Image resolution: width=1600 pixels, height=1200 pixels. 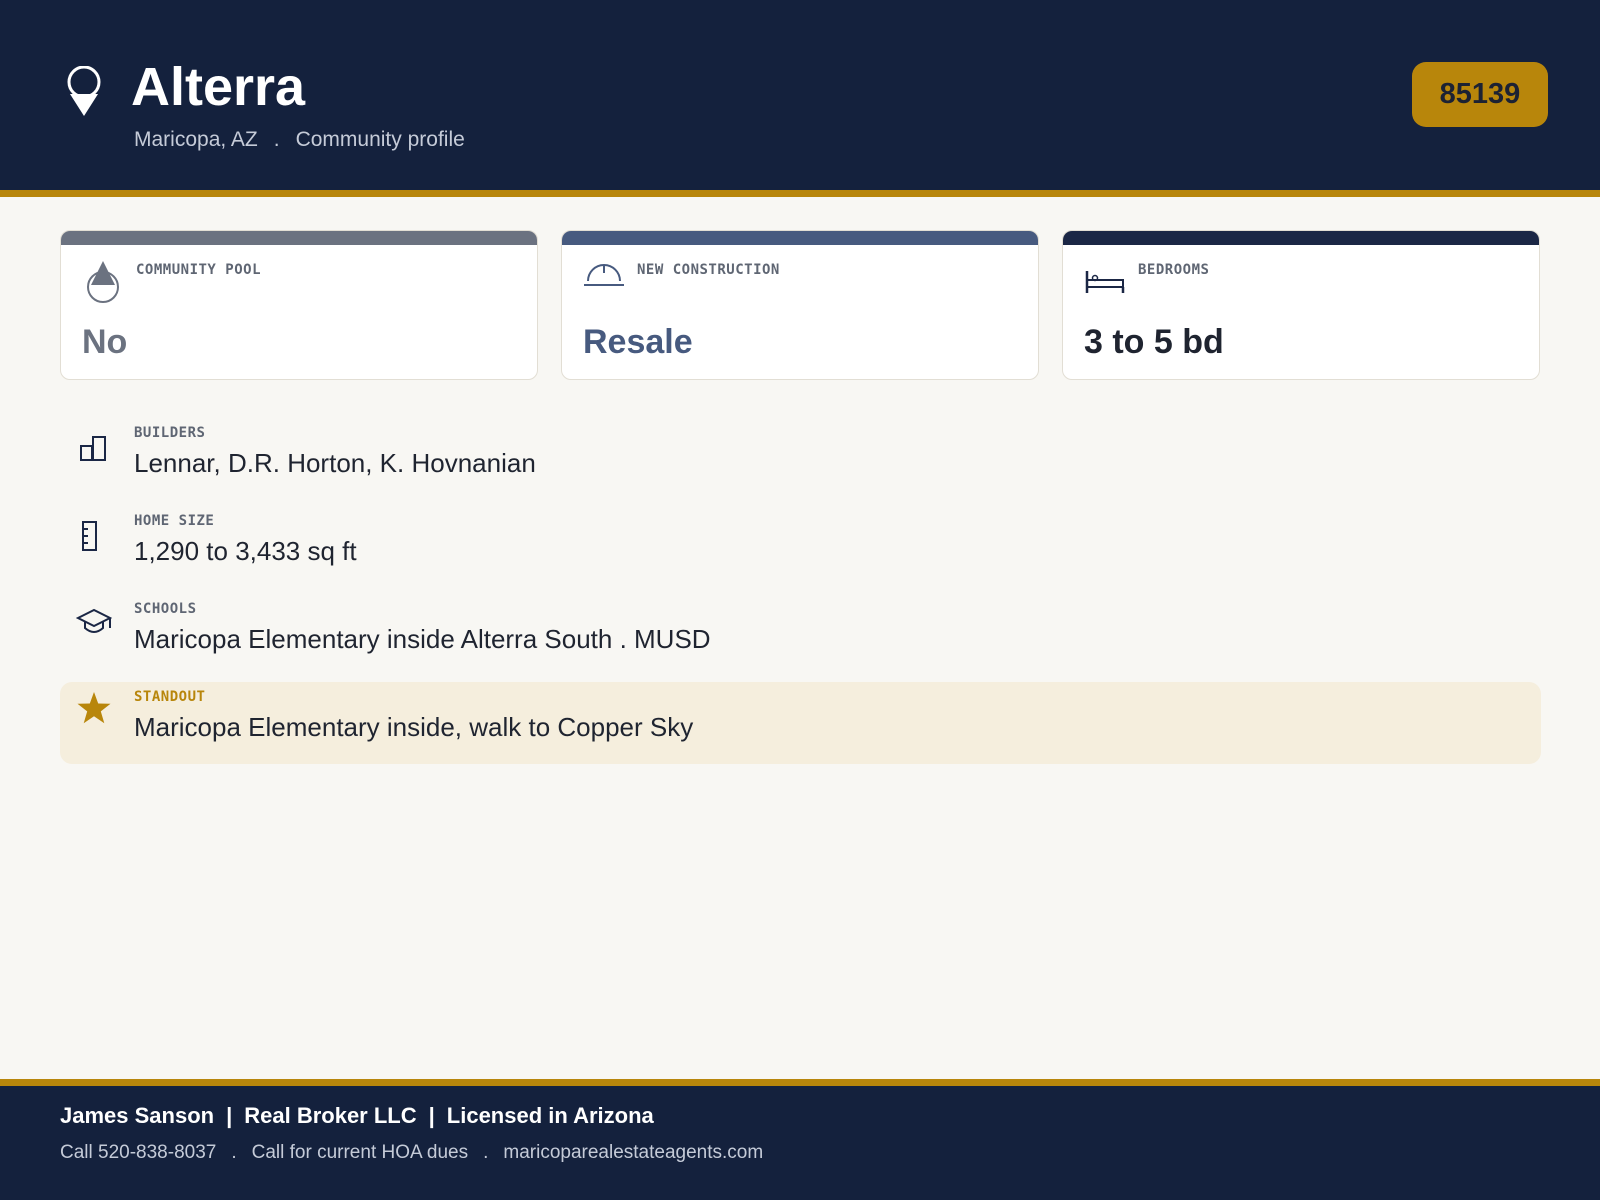 I want to click on card-community-pool: COMMUNITY POOL No, so click(x=299, y=305).